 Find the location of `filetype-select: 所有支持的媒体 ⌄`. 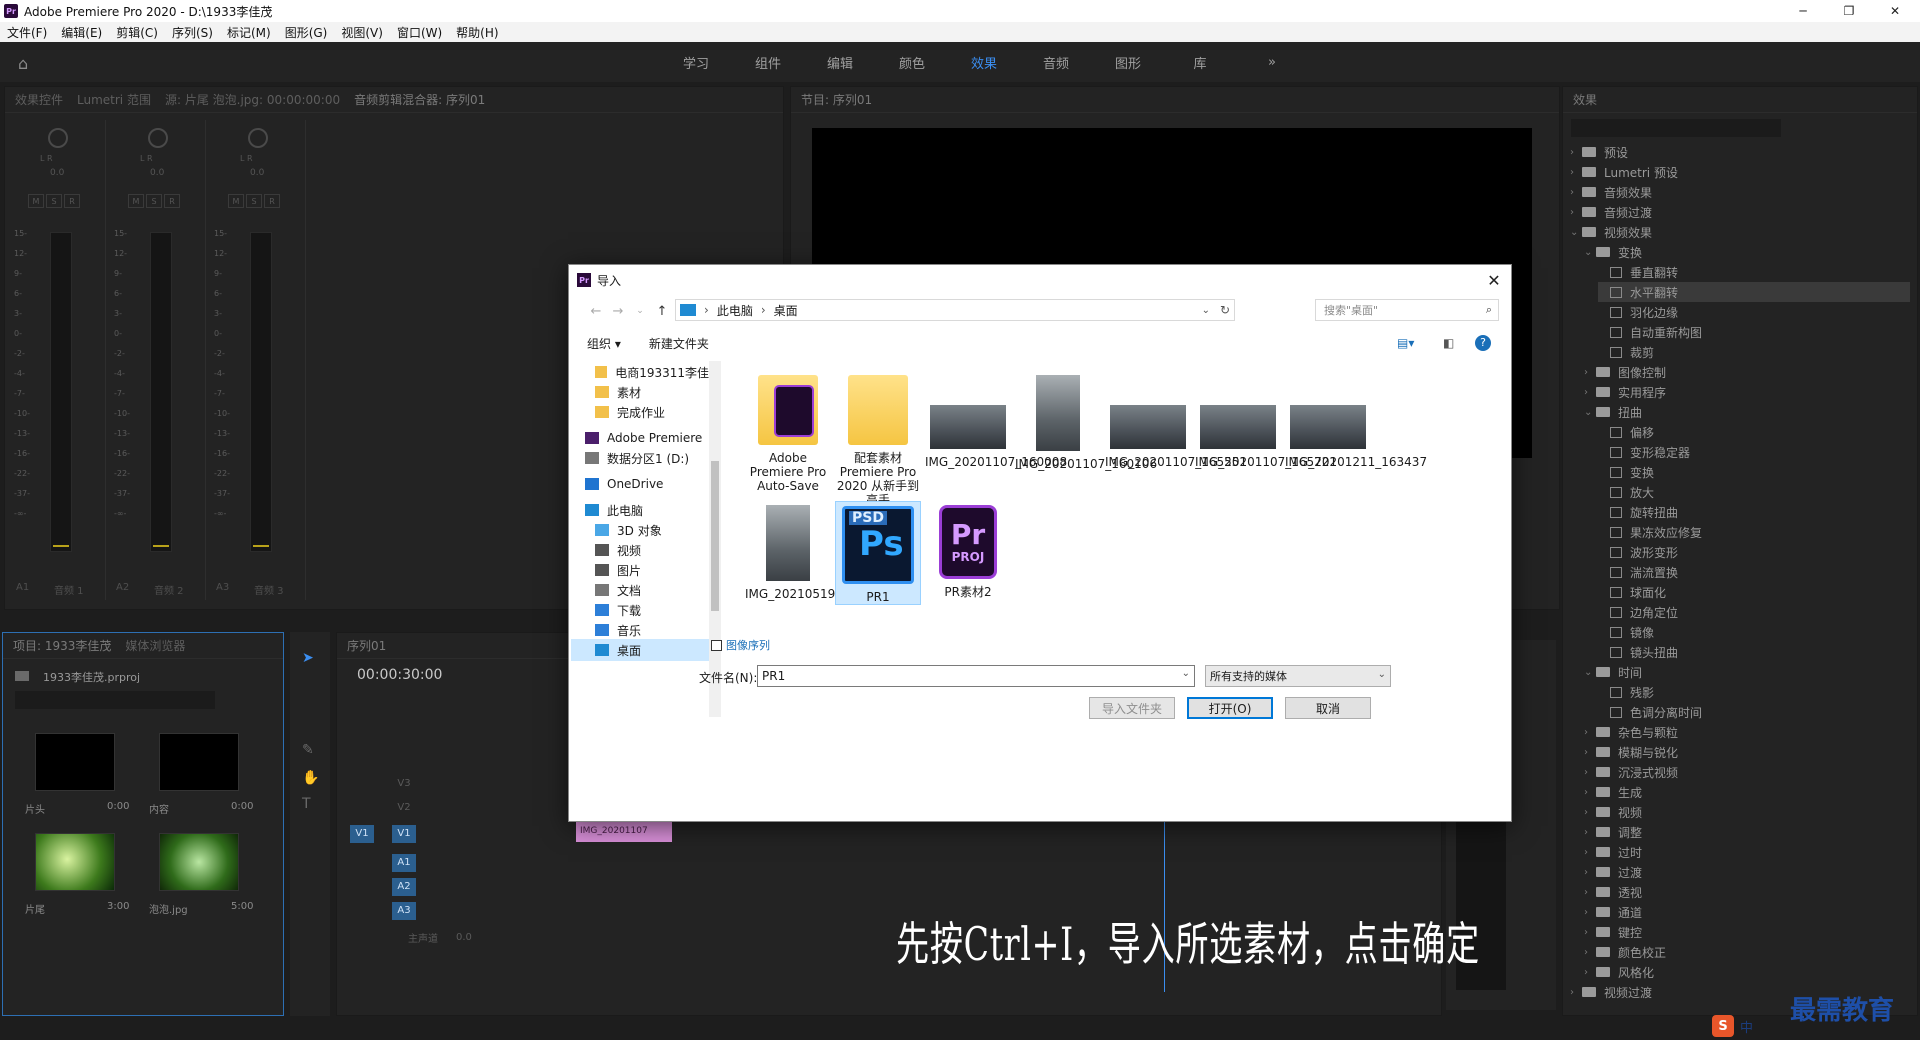

filetype-select: 所有支持的媒体 ⌄ is located at coordinates (1298, 676).